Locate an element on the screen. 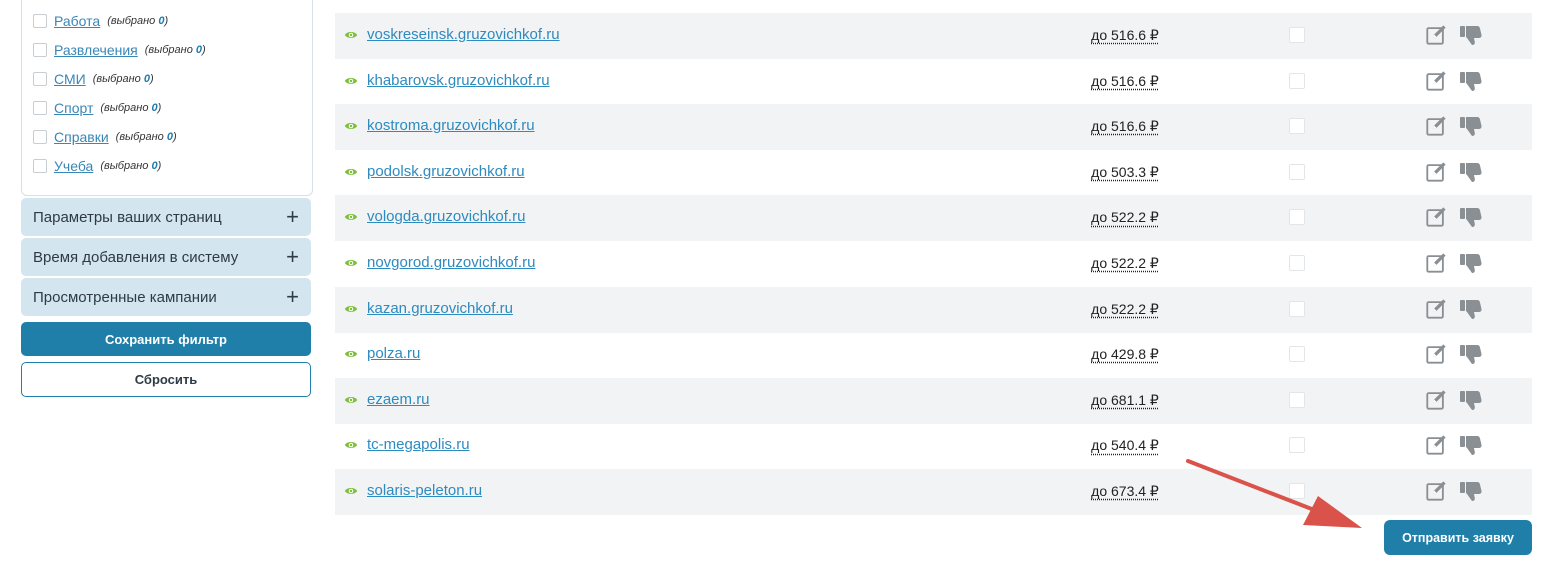  save-filter-button: Сохранить фильтр is located at coordinates (166, 339).